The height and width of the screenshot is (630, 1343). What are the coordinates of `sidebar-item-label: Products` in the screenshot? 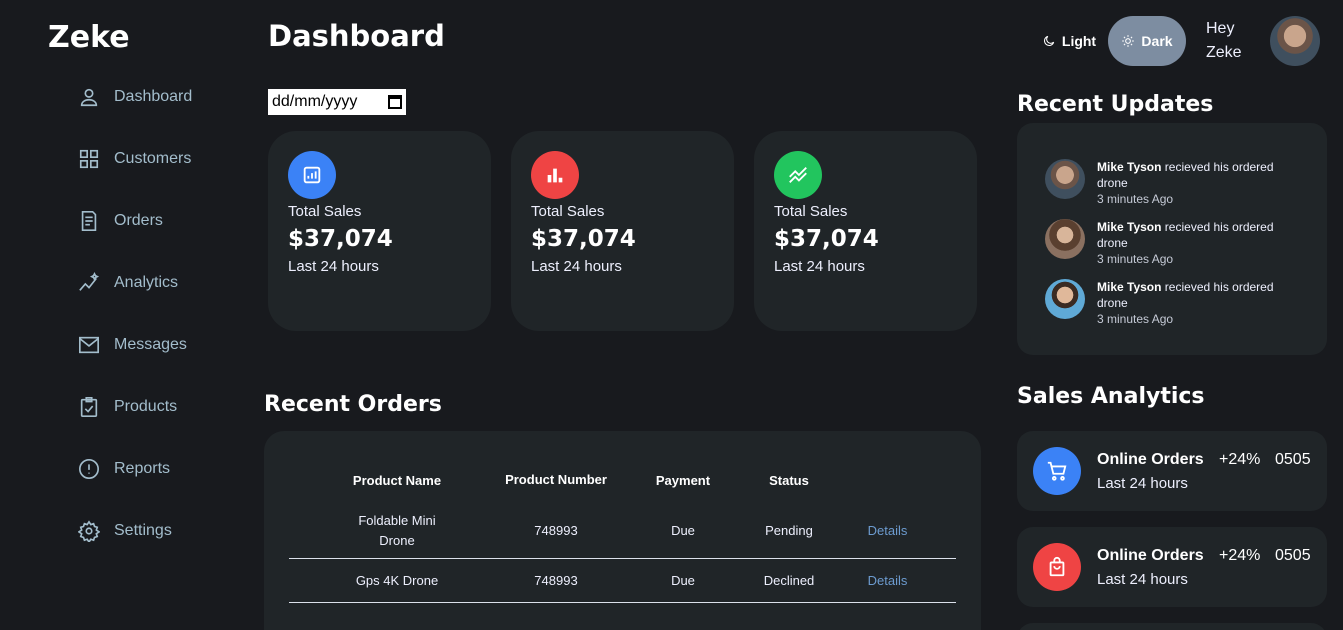 It's located at (146, 406).